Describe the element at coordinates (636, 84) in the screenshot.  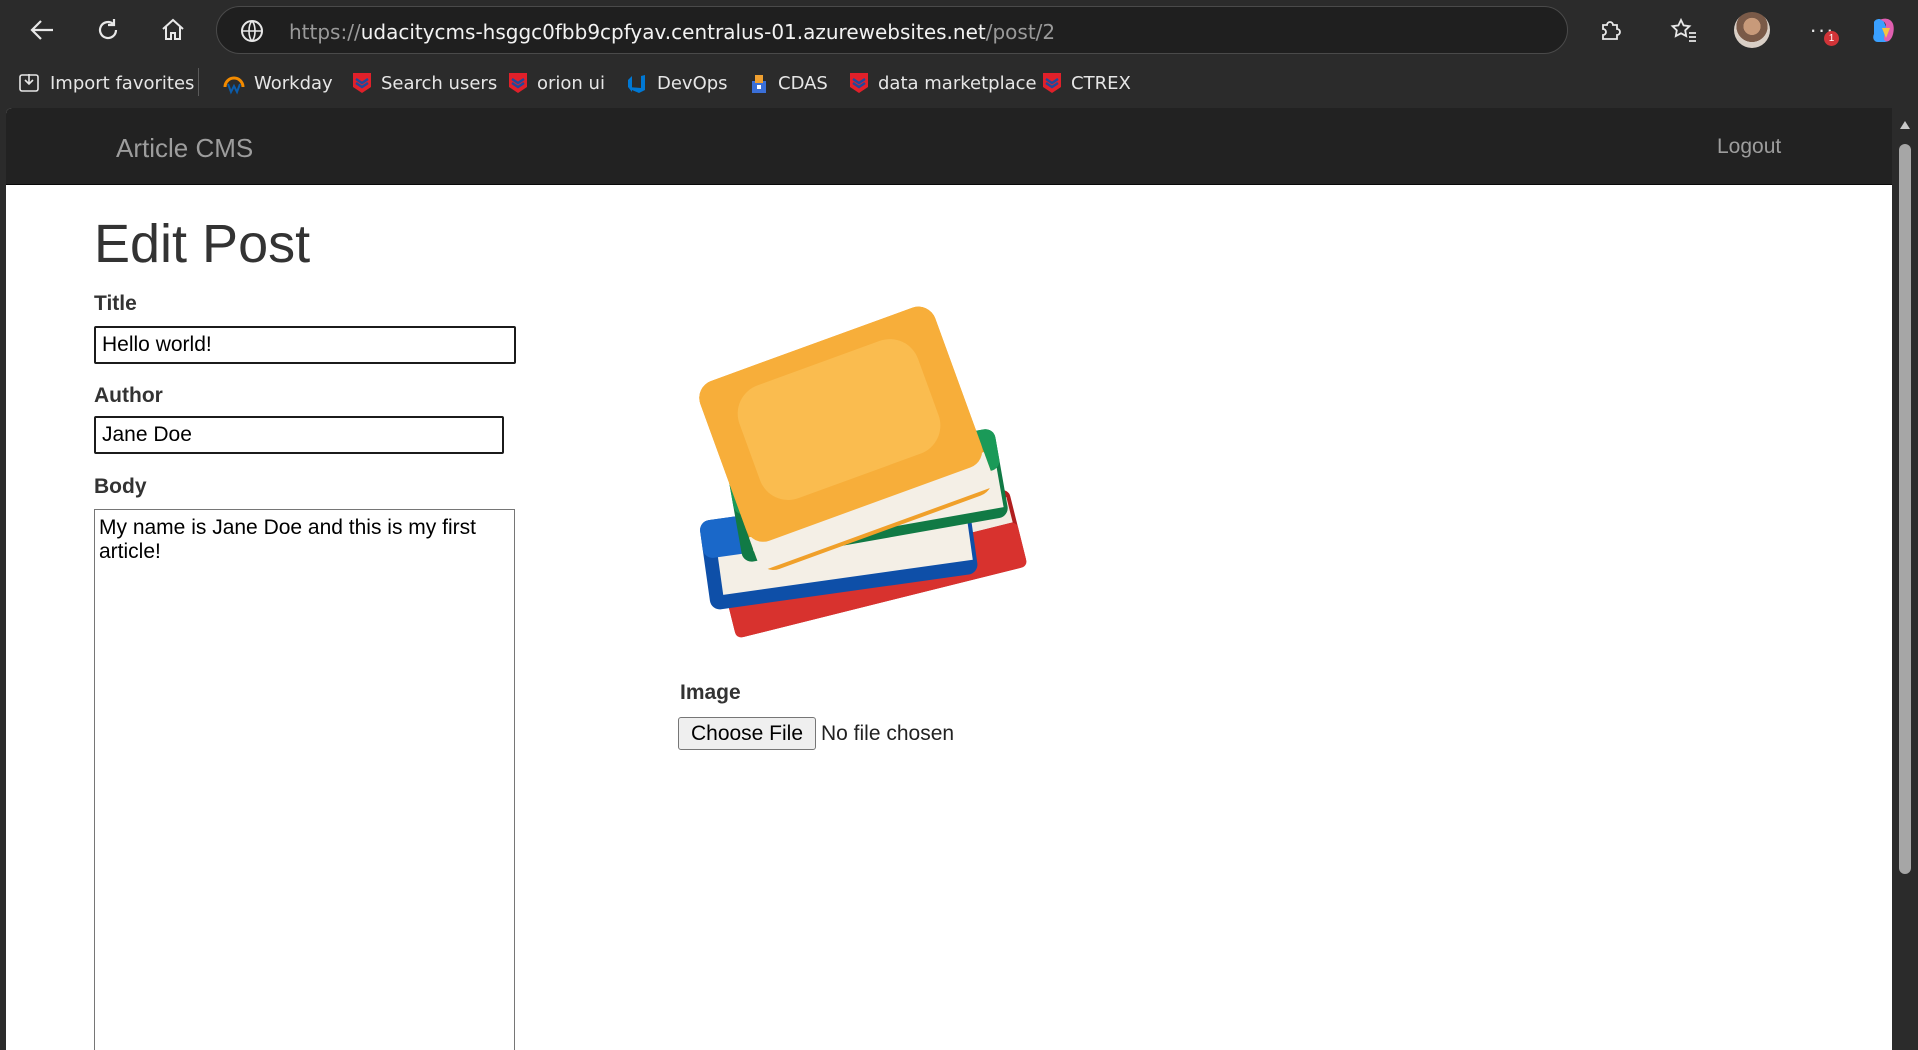
I see `devops-icon` at that location.